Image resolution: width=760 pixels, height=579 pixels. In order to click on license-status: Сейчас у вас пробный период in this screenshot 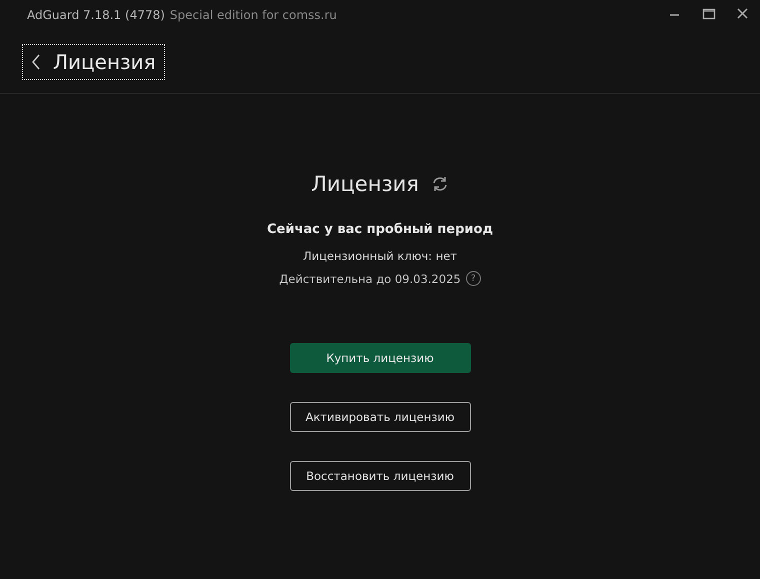, I will do `click(380, 229)`.